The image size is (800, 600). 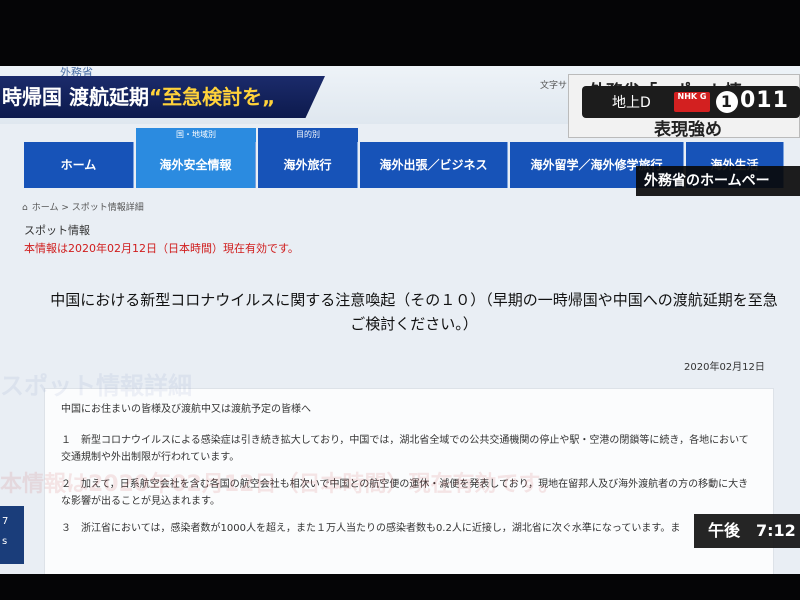 I want to click on breadcrumb: ⌂ ホーム > スポット情報詳細, so click(x=83, y=206).